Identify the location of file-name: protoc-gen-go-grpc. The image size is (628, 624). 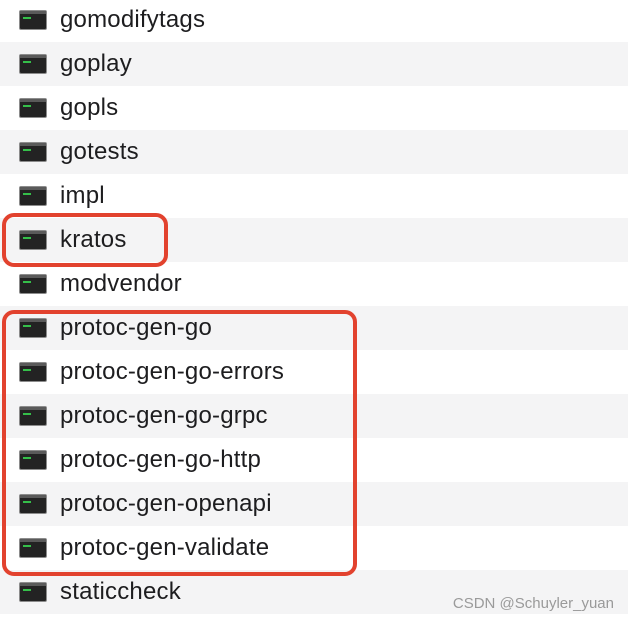
(164, 415).